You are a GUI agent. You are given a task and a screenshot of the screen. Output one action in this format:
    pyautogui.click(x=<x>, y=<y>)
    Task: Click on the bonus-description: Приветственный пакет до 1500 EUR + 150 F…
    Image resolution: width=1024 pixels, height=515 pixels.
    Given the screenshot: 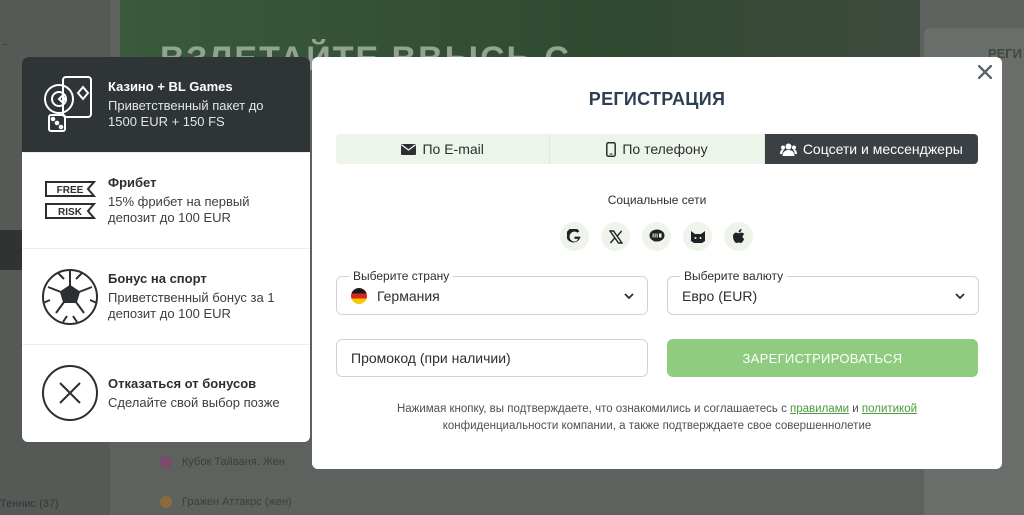 What is the action you would take?
    pyautogui.click(x=186, y=113)
    